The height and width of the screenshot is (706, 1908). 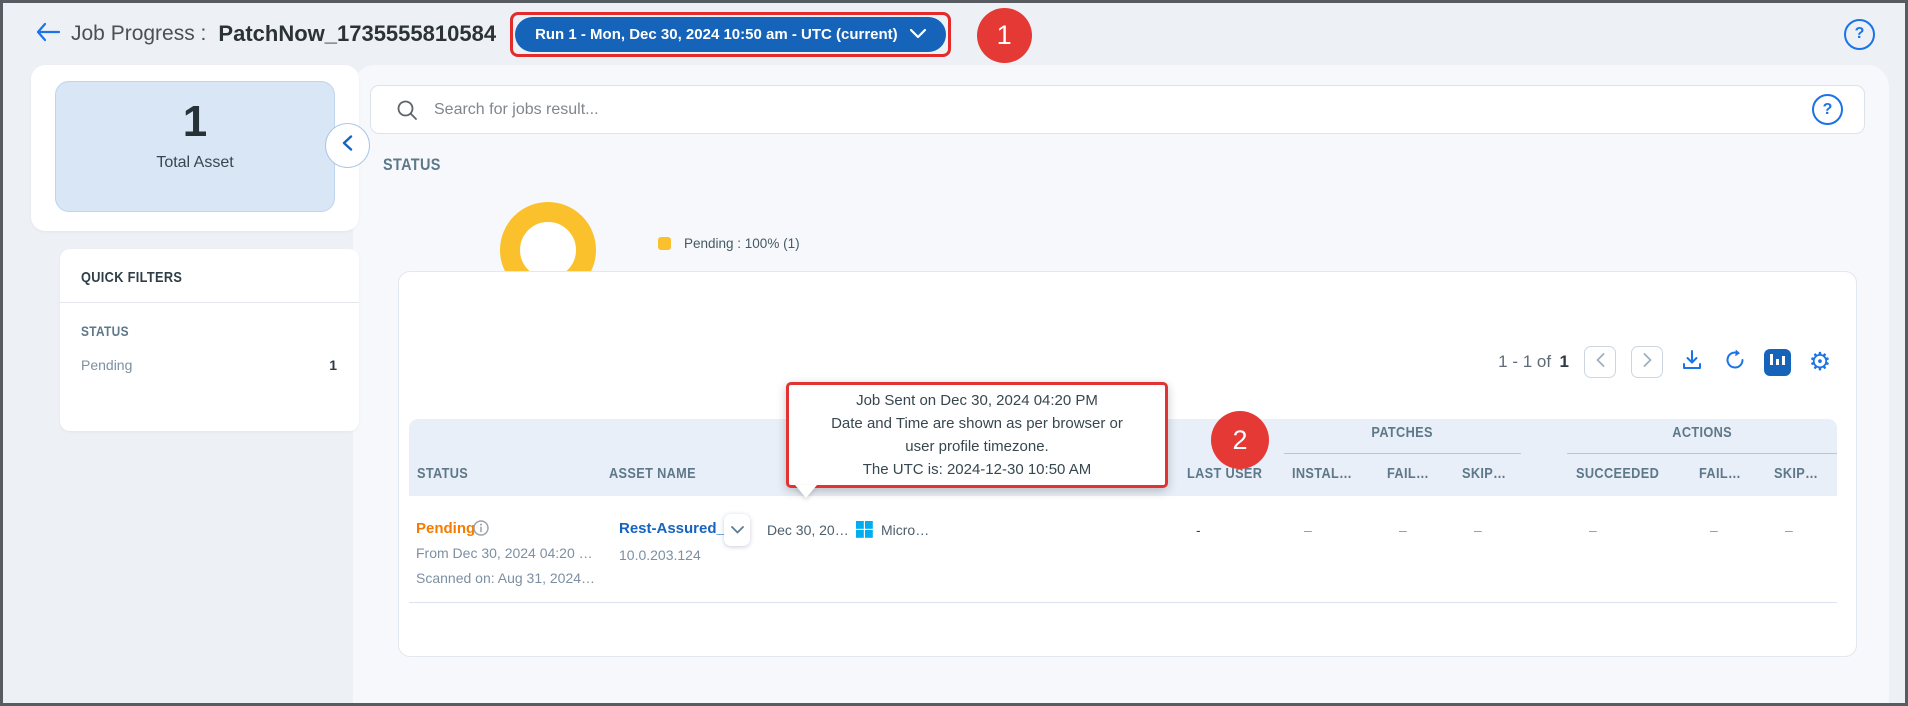 I want to click on tooltip-line-4: The UTC is: 2024-12-30 10:50 AM, so click(x=977, y=469).